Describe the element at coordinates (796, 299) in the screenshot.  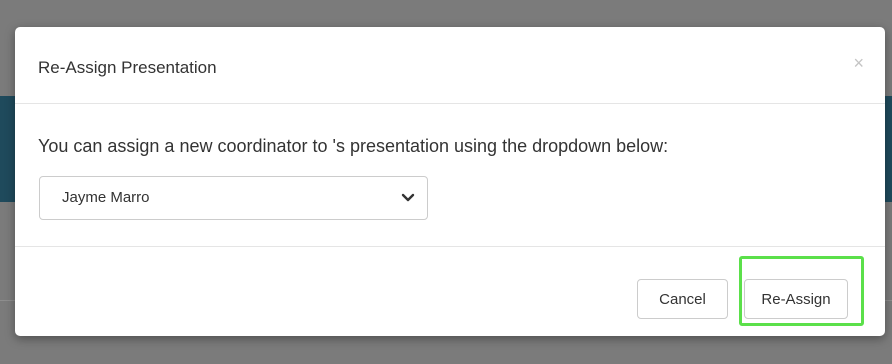
I see `reassign-button: Re-Assign` at that location.